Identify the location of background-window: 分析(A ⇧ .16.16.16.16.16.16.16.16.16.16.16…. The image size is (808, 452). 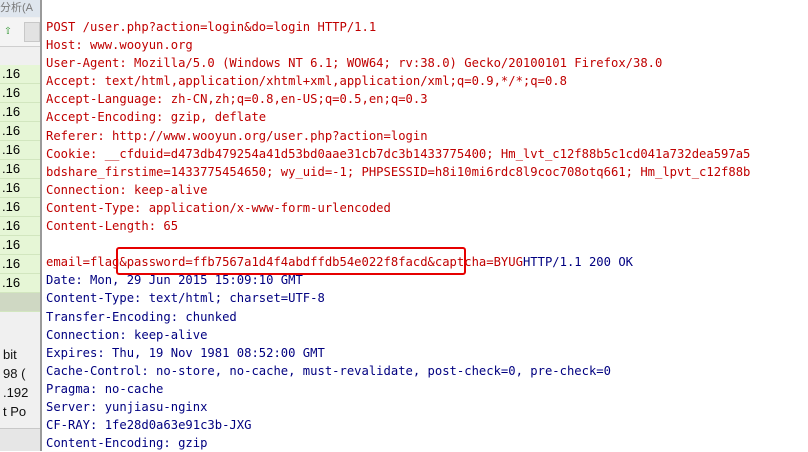
(20, 225).